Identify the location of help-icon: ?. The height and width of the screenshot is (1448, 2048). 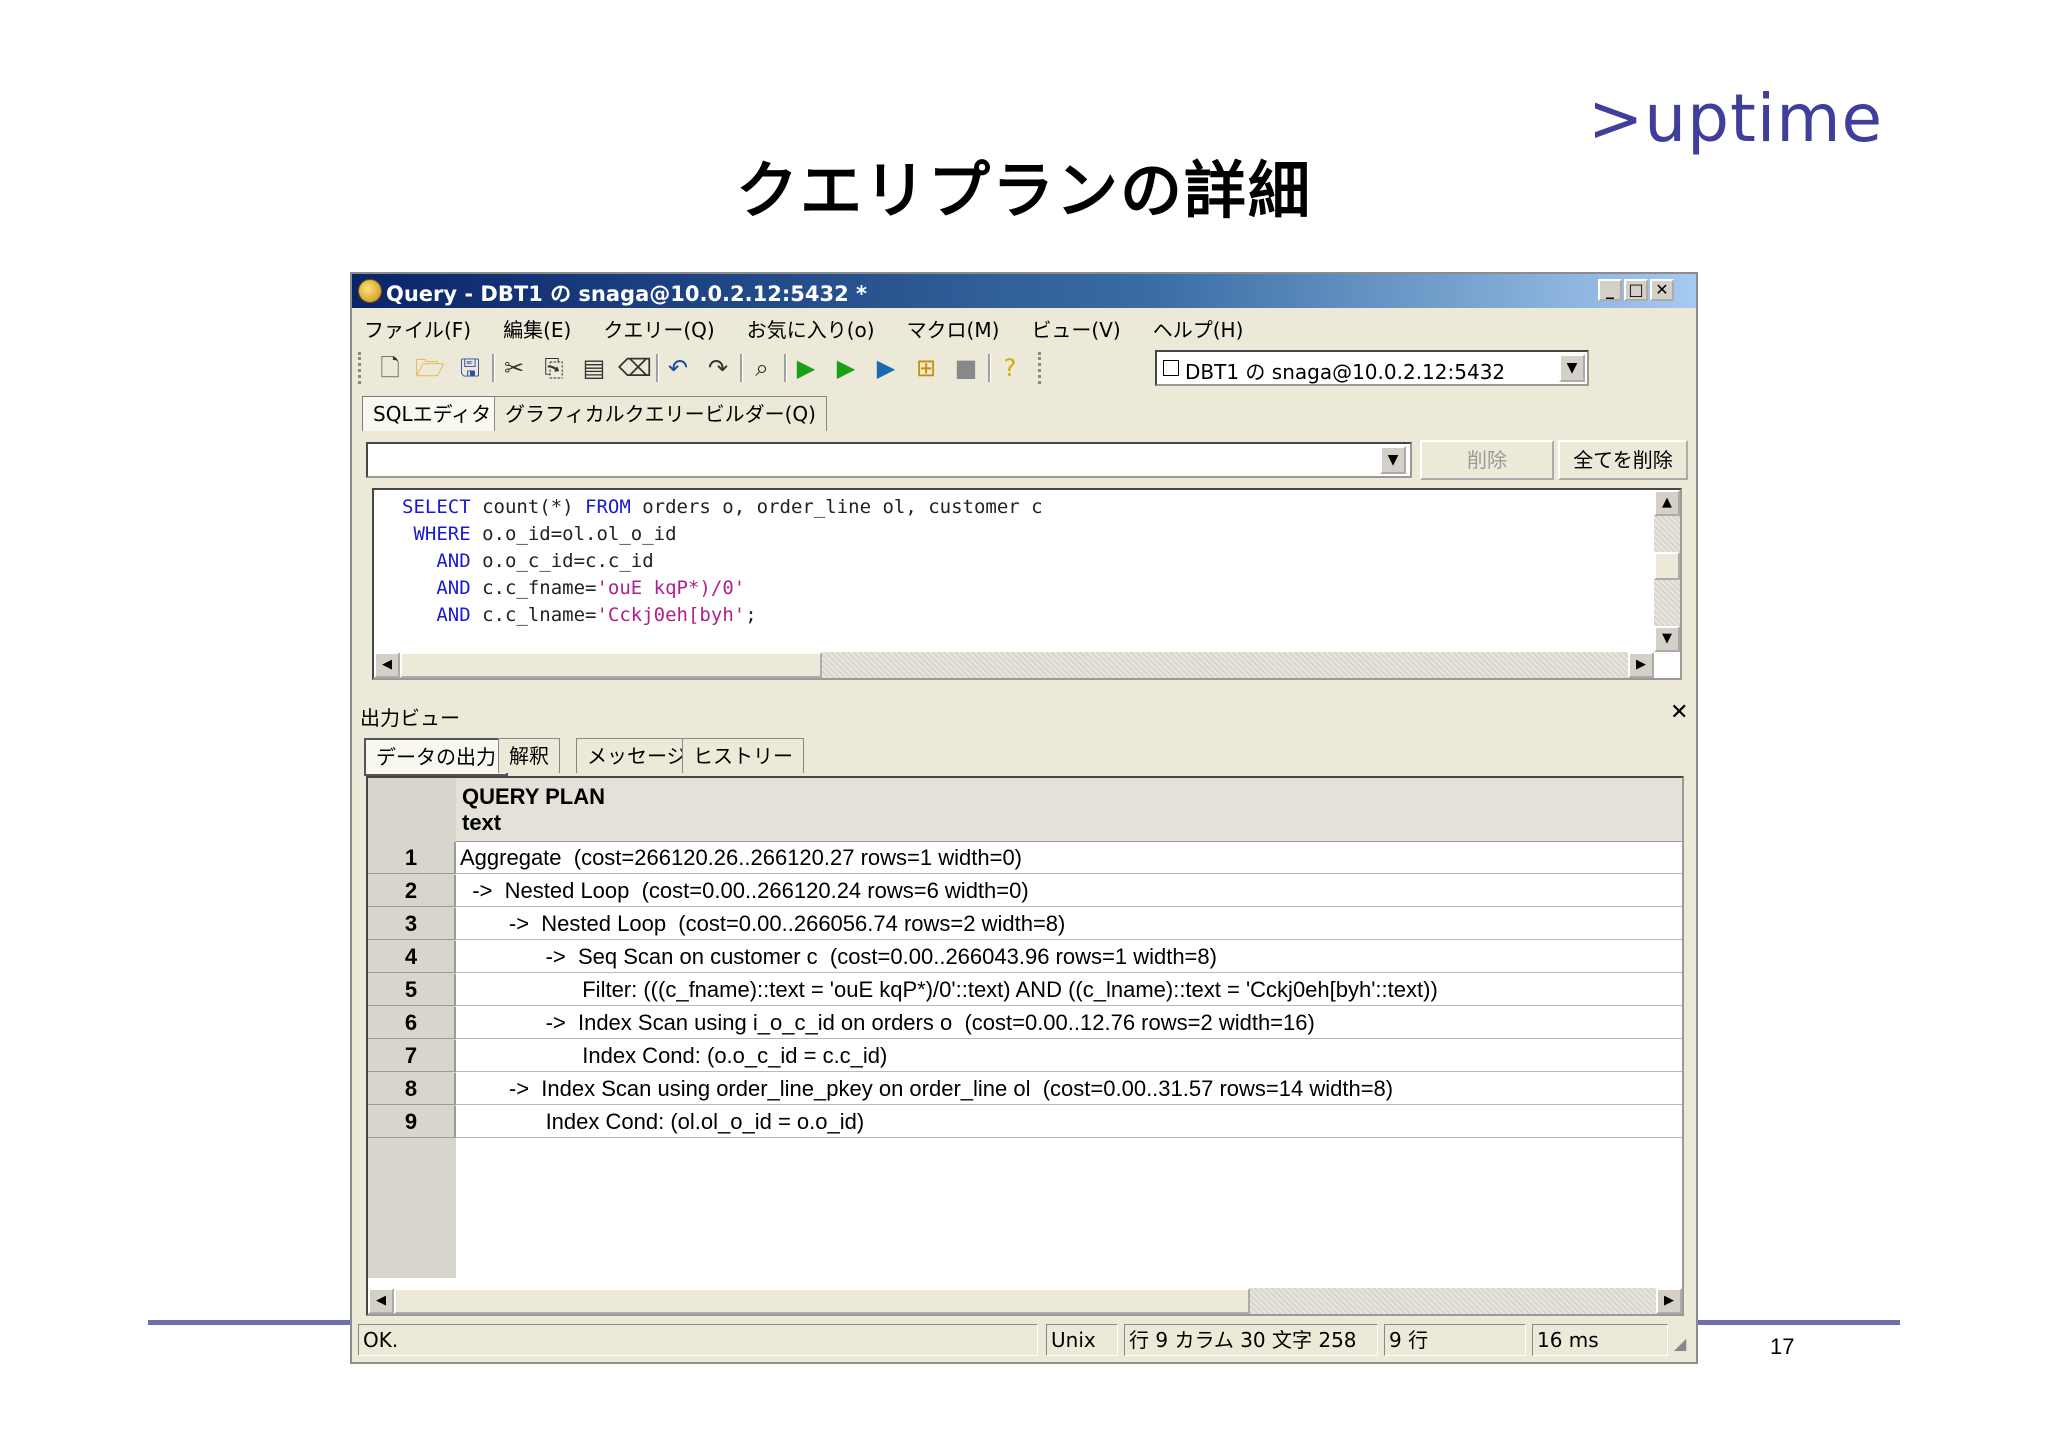
(1010, 368).